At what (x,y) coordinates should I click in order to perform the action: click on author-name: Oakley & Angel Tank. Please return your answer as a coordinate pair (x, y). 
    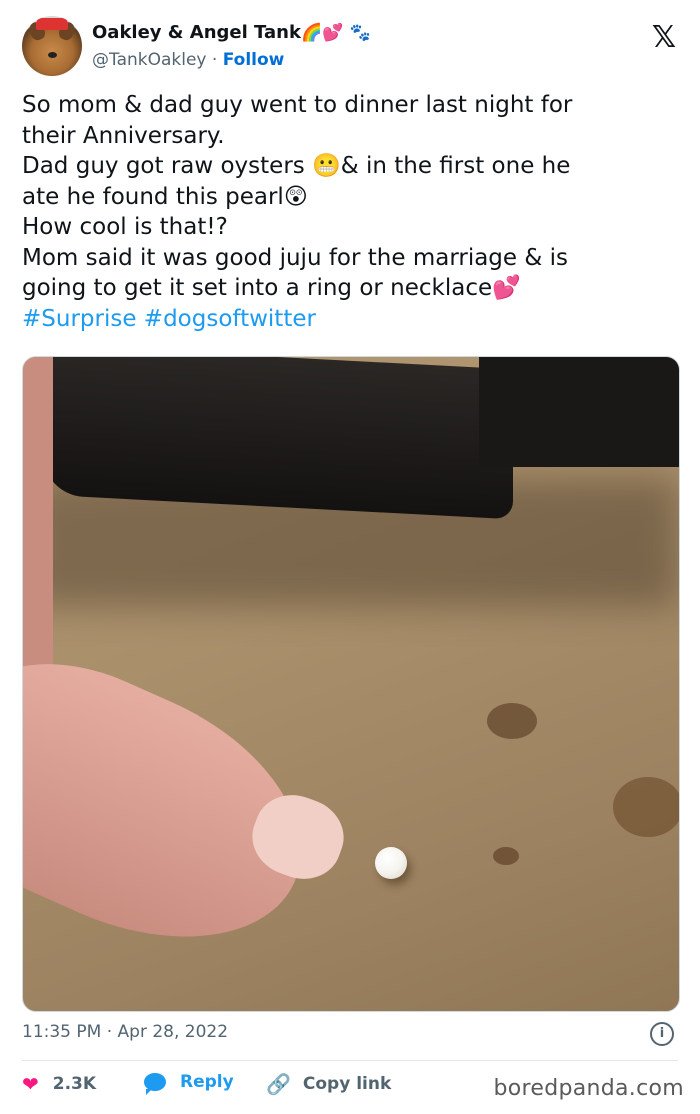
    Looking at the image, I should click on (196, 32).